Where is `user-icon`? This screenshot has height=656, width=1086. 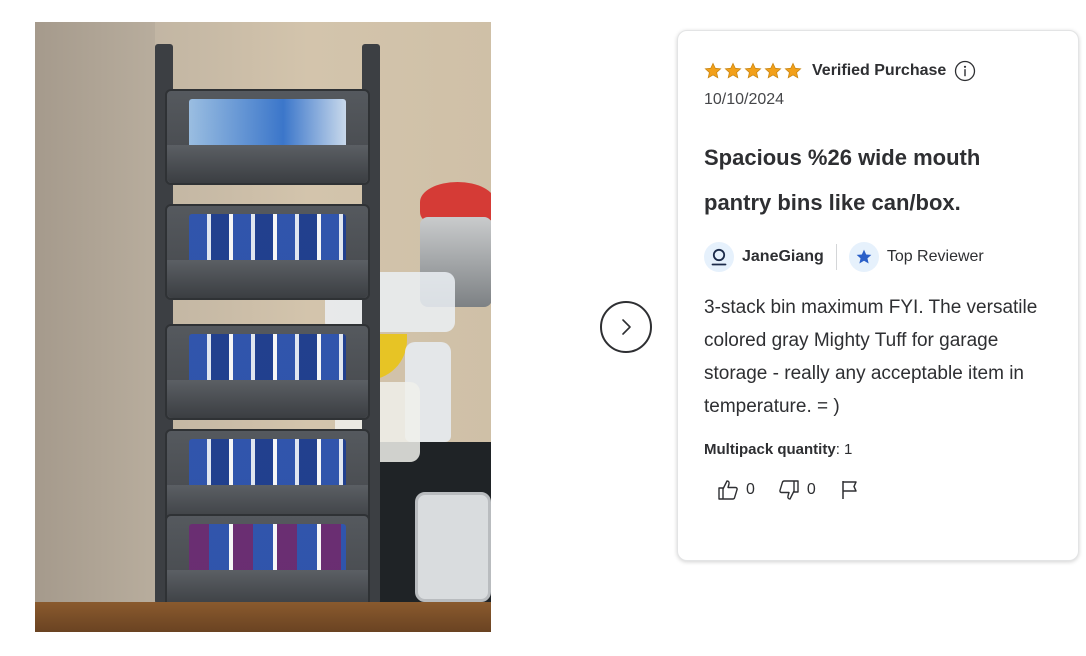 user-icon is located at coordinates (719, 257).